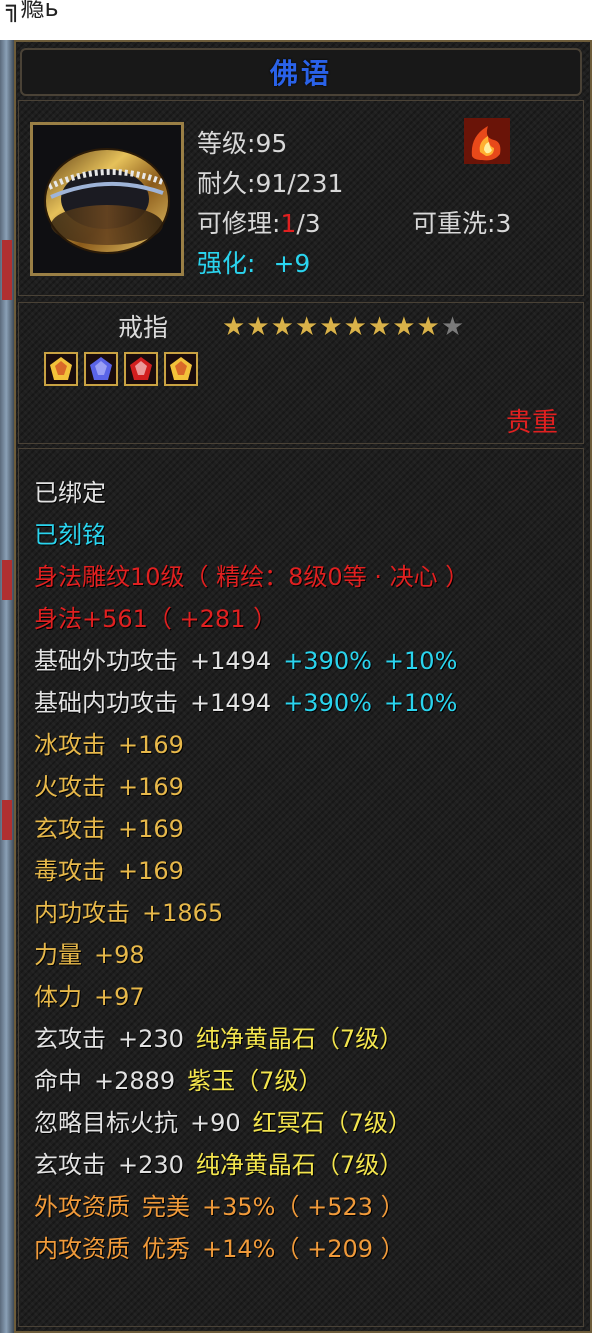 This screenshot has height=1333, width=600. What do you see at coordinates (70, 871) in the screenshot?
I see `attribute-text: 毒攻击` at bounding box center [70, 871].